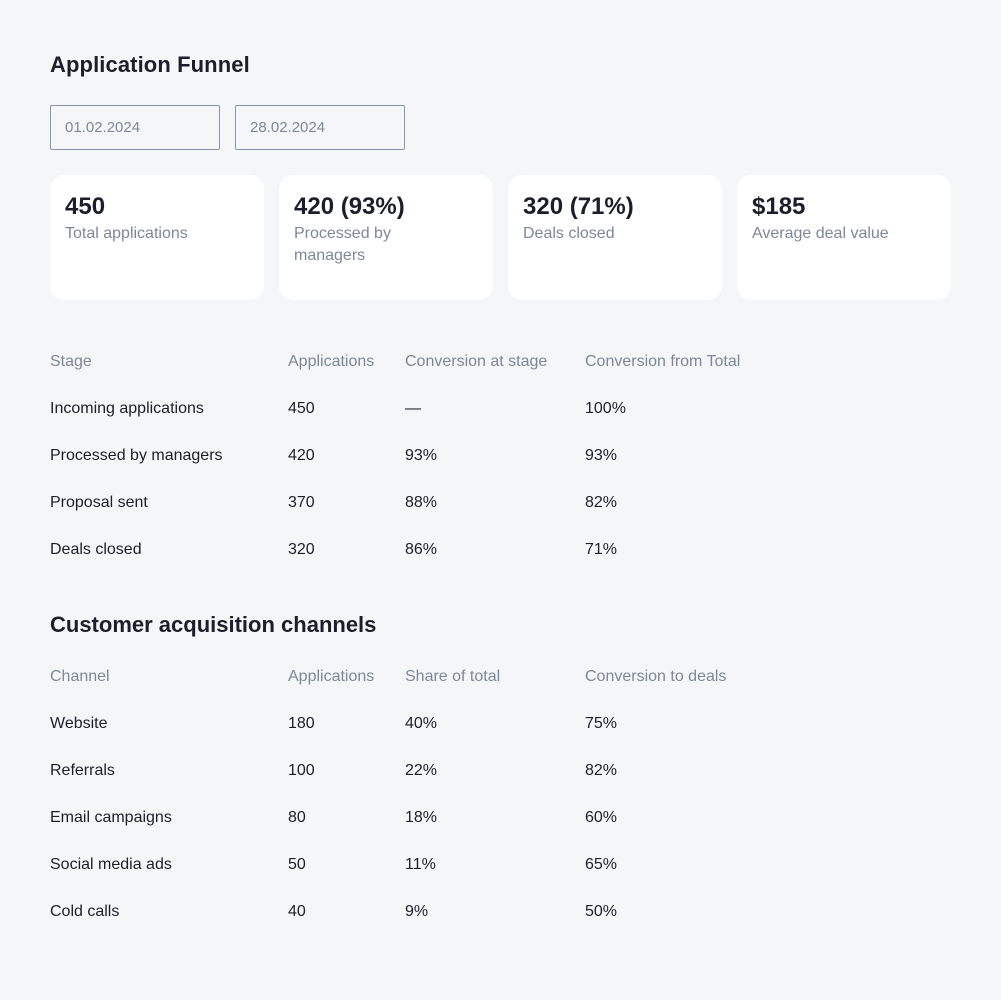 Image resolution: width=1001 pixels, height=1000 pixels. Describe the element at coordinates (820, 233) in the screenshot. I see `card-label: Average deal value` at that location.